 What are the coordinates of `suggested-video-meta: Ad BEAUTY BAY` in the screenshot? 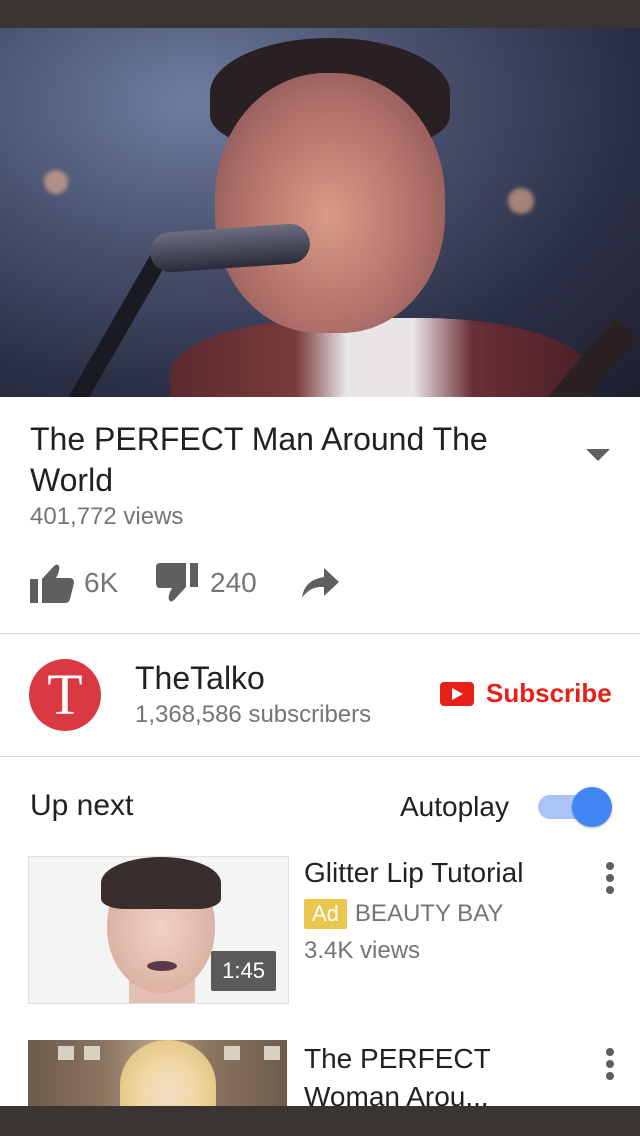 It's located at (403, 914).